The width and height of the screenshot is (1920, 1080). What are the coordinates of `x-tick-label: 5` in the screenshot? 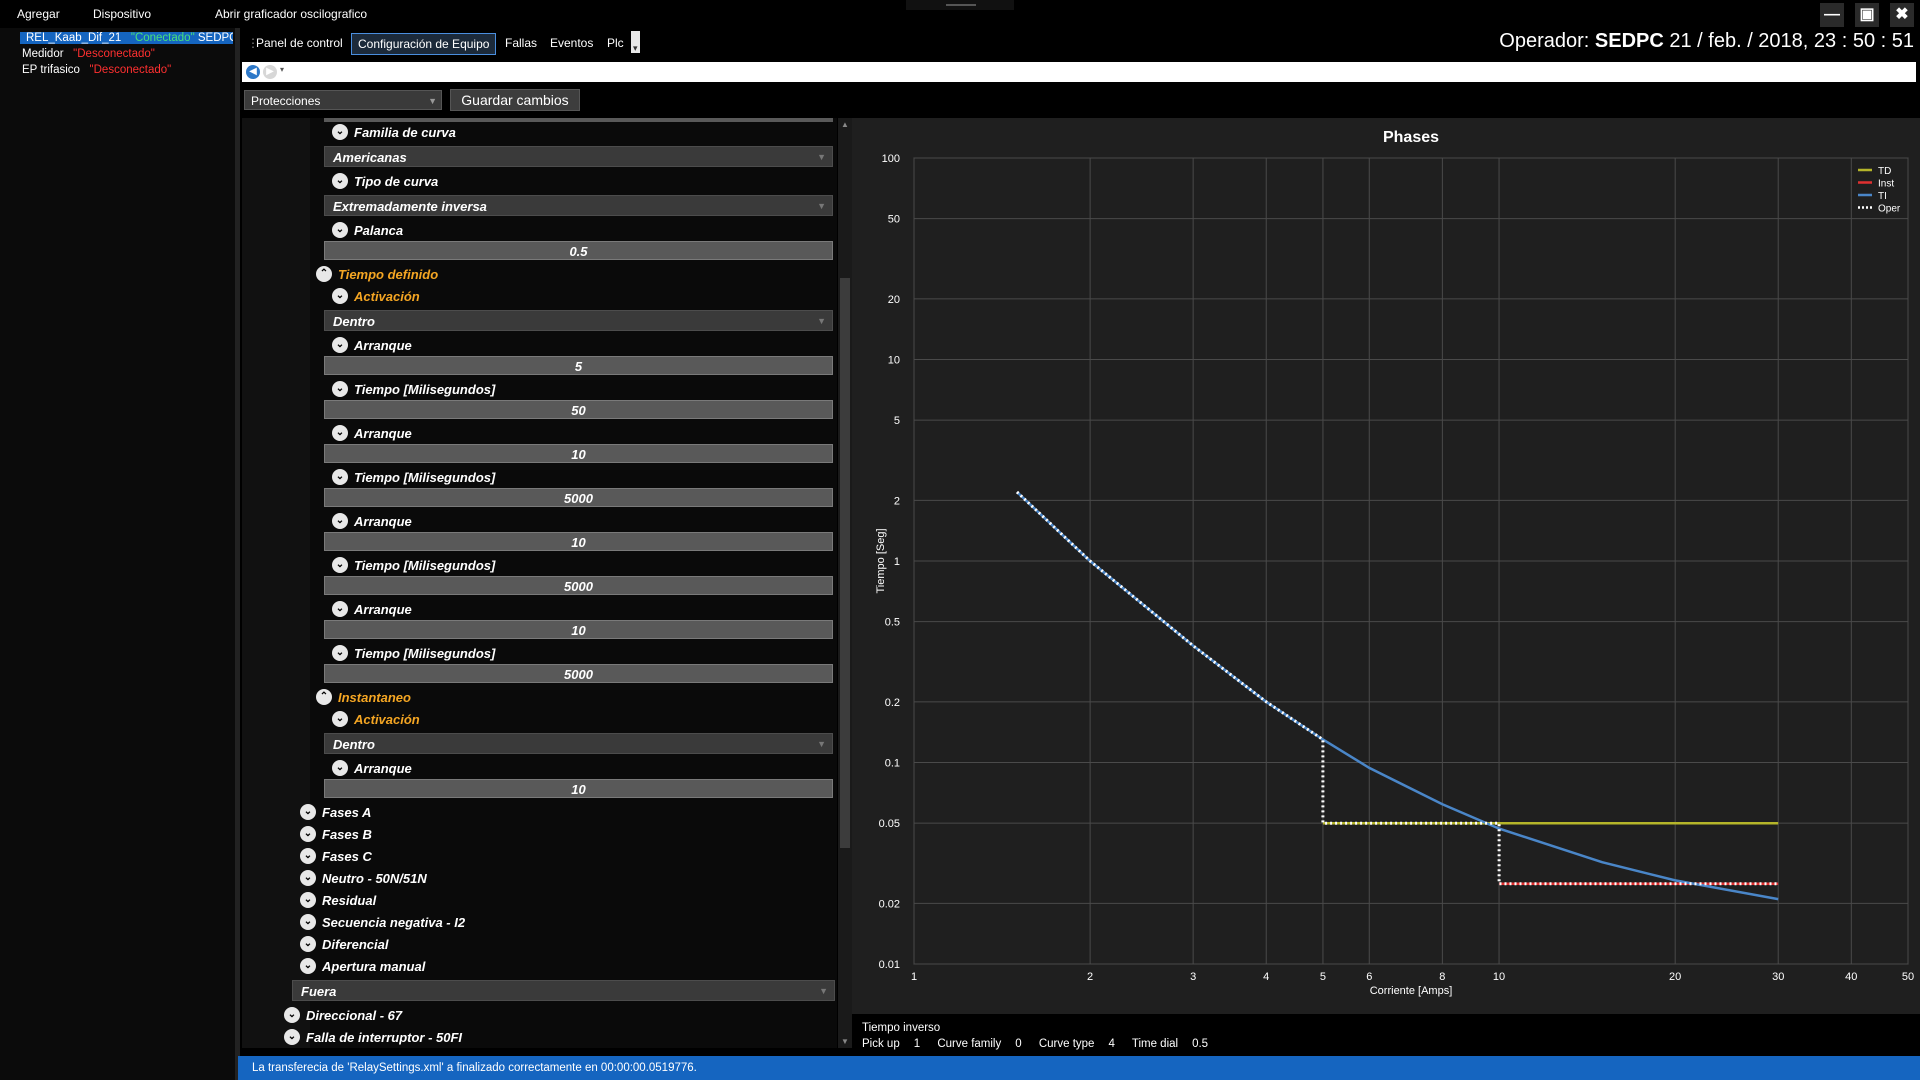 It's located at (1323, 977).